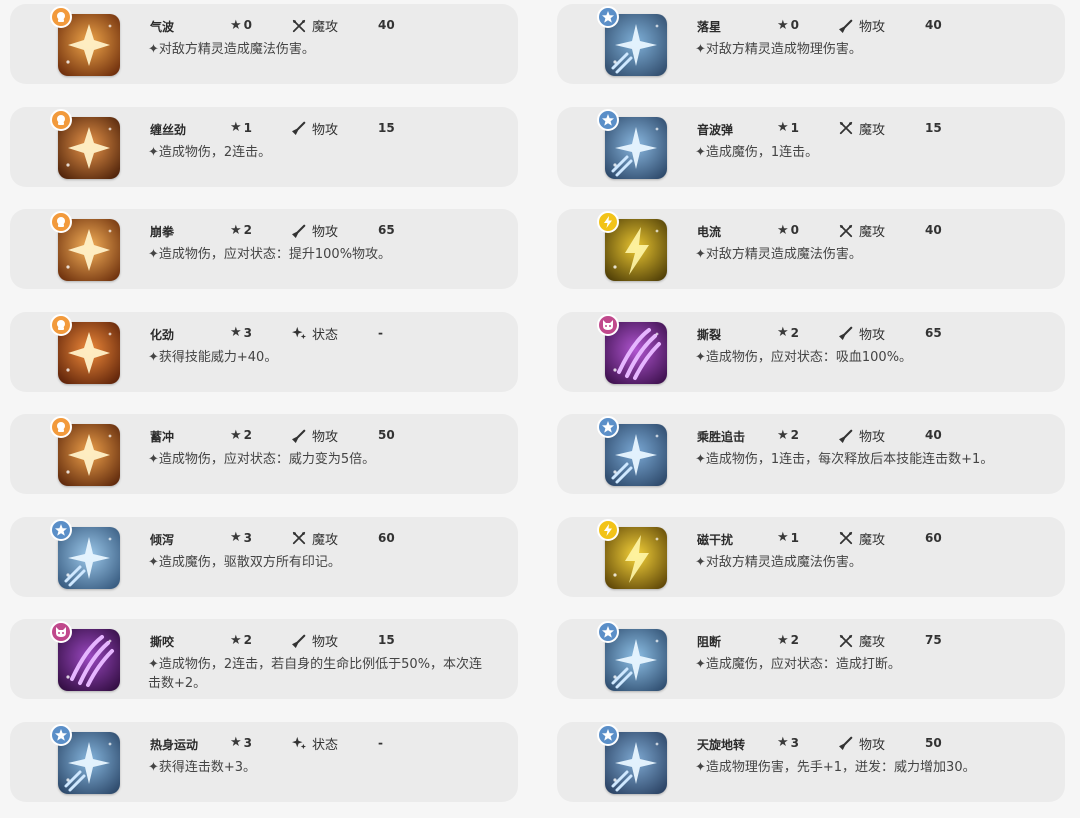 The image size is (1080, 818). I want to click on skill-name: 阻断, so click(709, 642).